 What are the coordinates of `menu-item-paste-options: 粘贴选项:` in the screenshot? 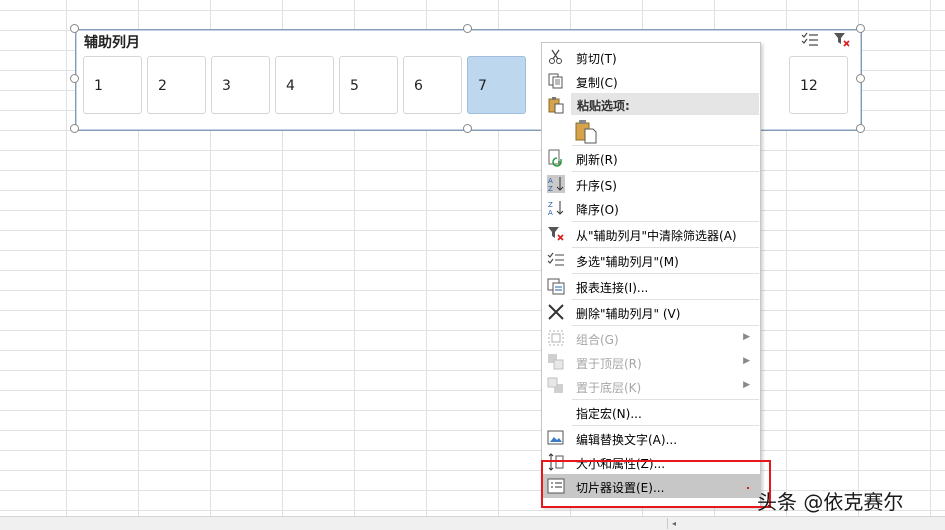 It's located at (651, 105).